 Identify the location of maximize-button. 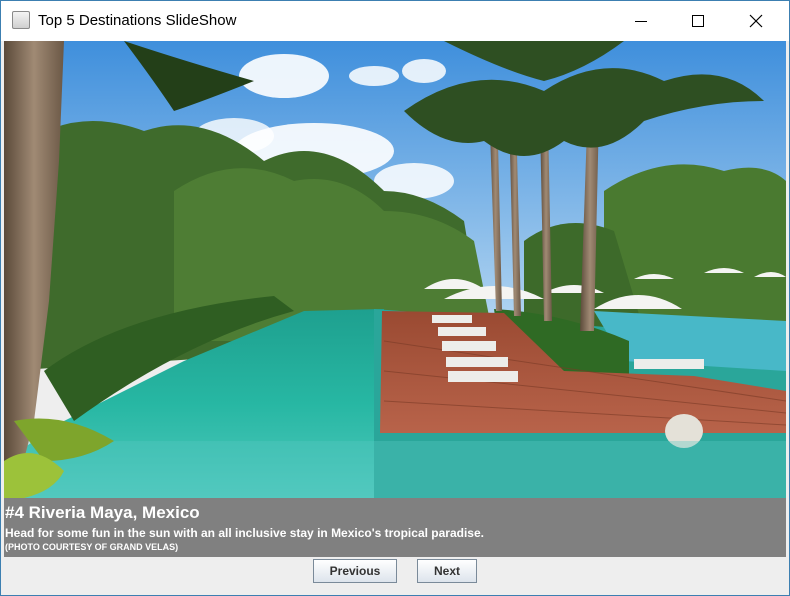
(699, 21).